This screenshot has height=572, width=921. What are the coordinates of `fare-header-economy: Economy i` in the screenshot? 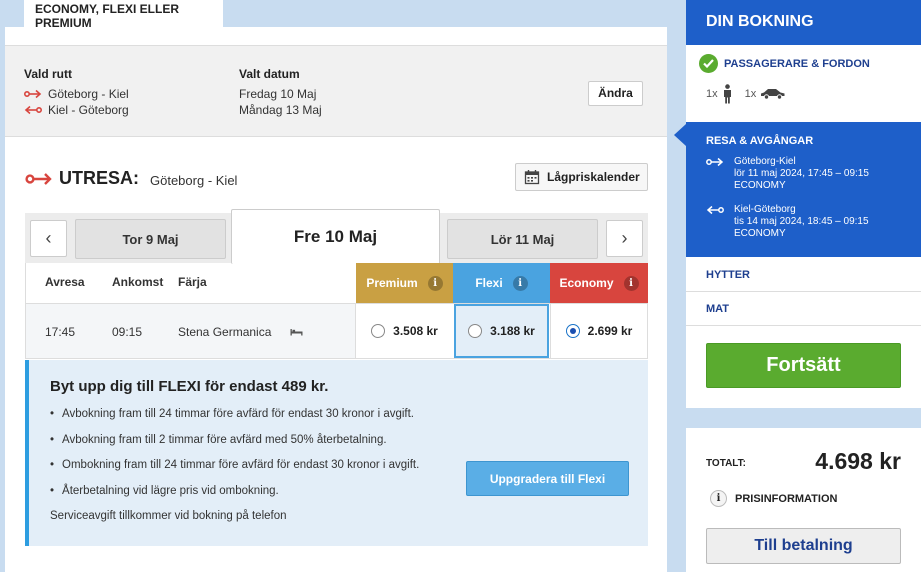 It's located at (599, 283).